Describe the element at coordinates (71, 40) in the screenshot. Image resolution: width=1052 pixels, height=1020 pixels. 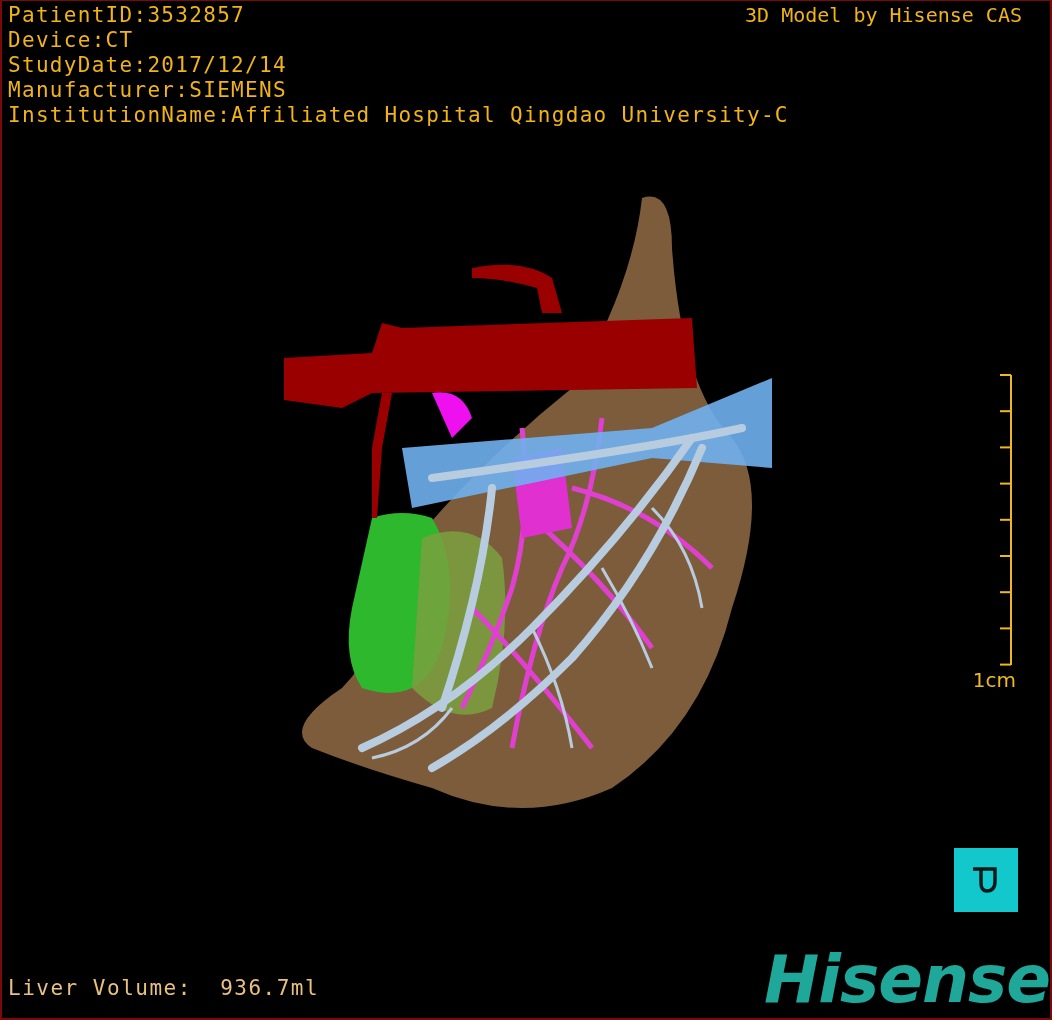
I see `dicom-info-text: Device:CT` at that location.